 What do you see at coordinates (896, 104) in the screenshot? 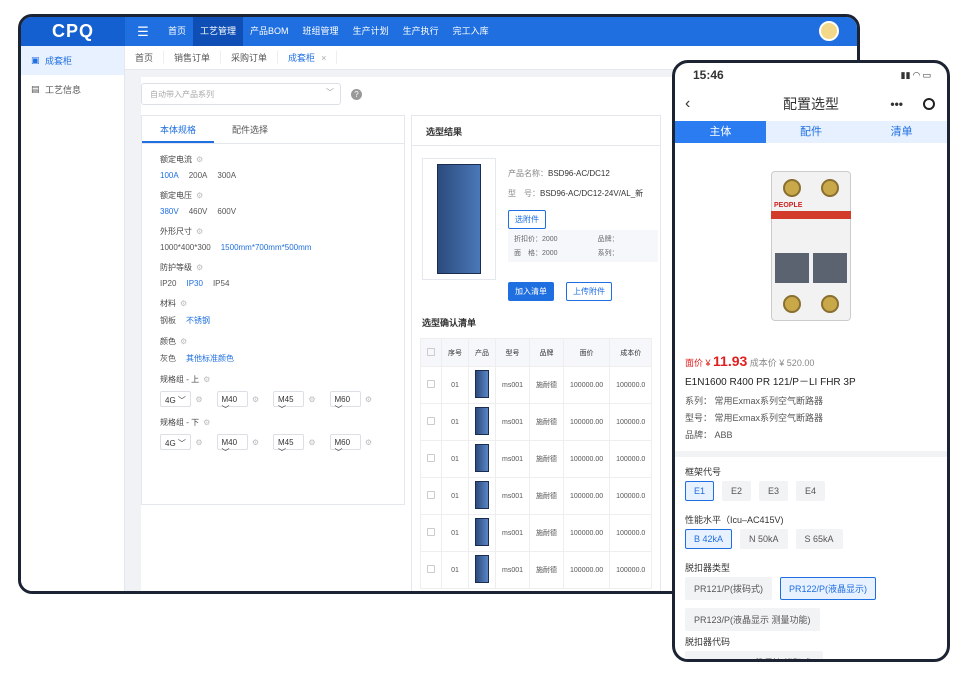
I see `more-icon: •••` at bounding box center [896, 104].